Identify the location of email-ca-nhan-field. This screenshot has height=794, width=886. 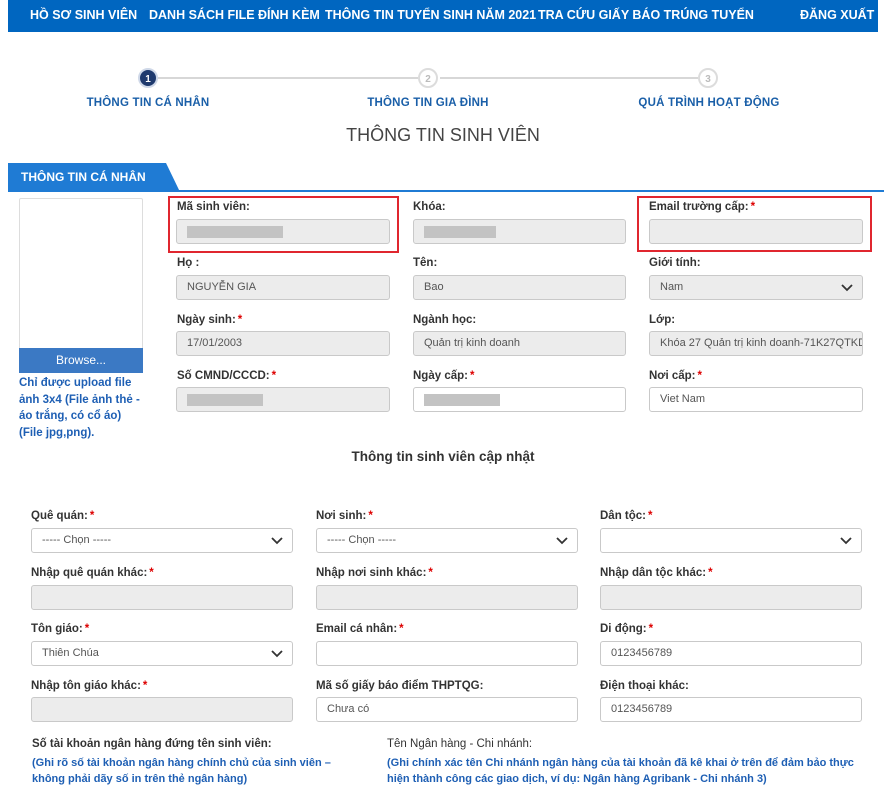
(447, 653).